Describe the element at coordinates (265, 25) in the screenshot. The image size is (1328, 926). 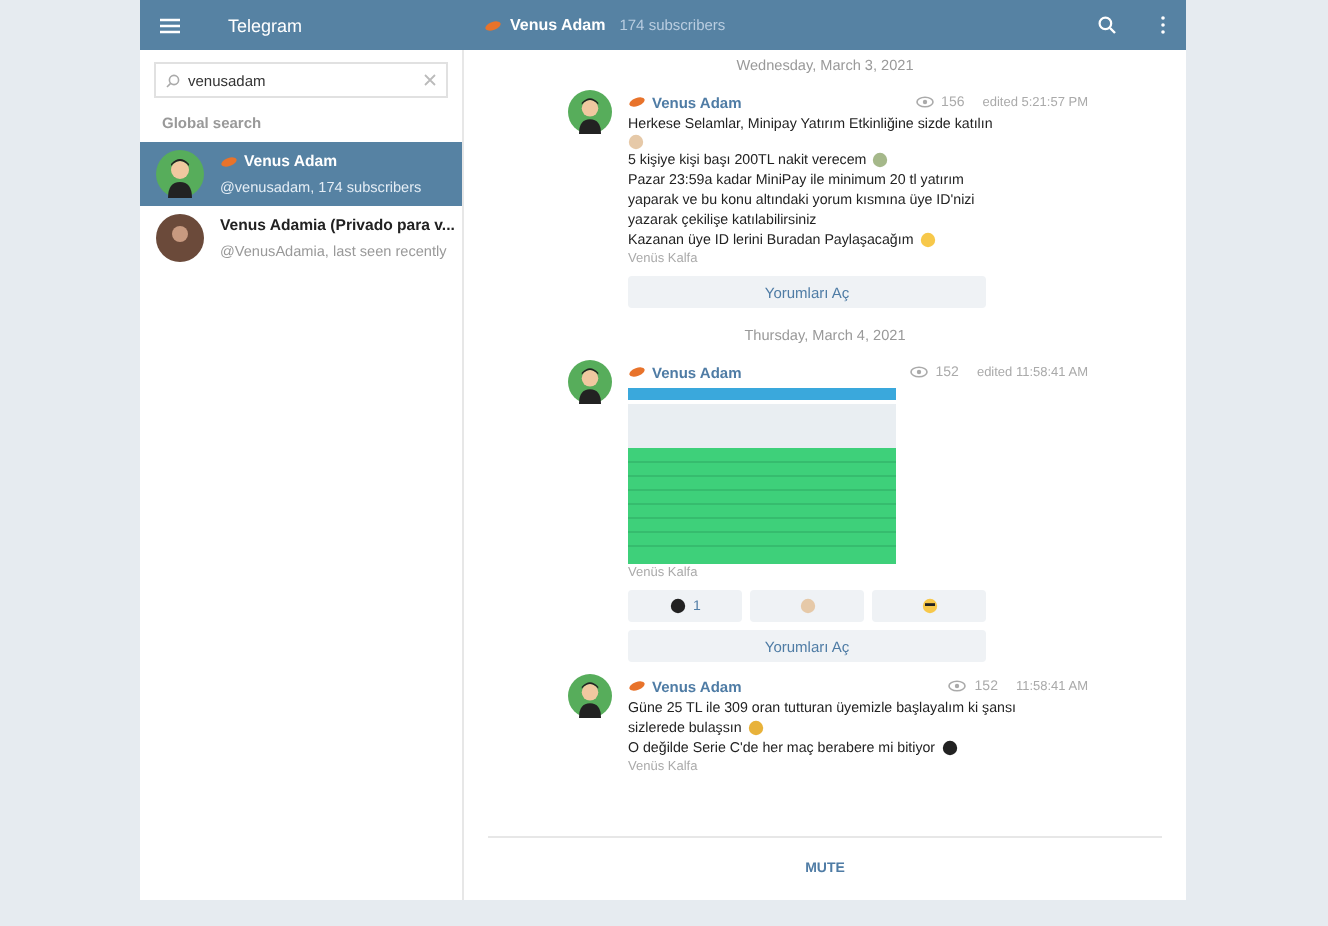
I see `app-title: Telegram` at that location.